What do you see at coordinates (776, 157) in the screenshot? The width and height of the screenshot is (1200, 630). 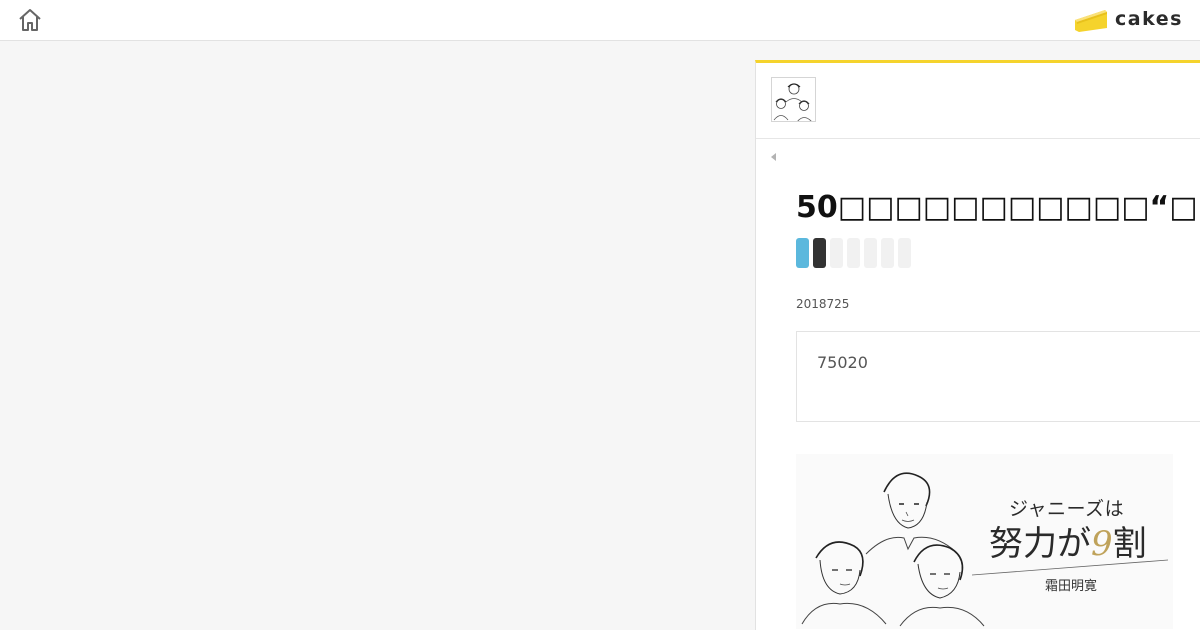 I see `back-arrow-icon` at bounding box center [776, 157].